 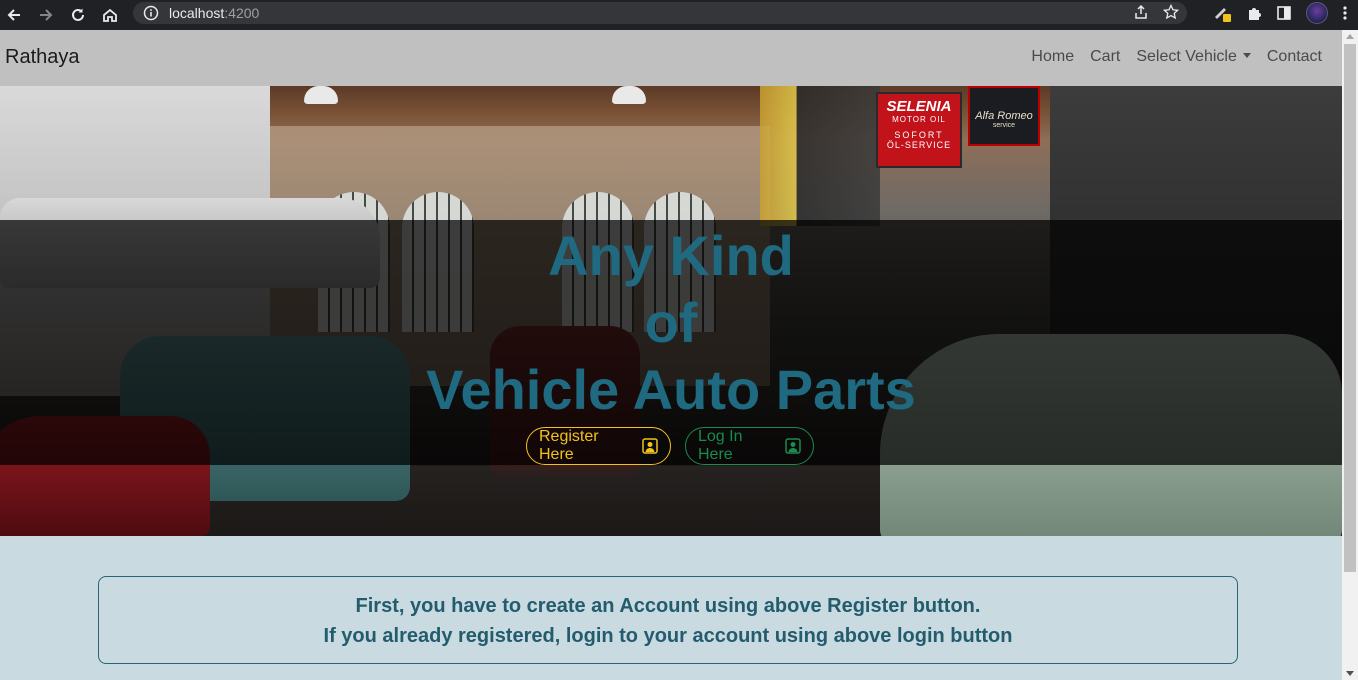 I want to click on login-button: Log In Here, so click(x=749, y=446).